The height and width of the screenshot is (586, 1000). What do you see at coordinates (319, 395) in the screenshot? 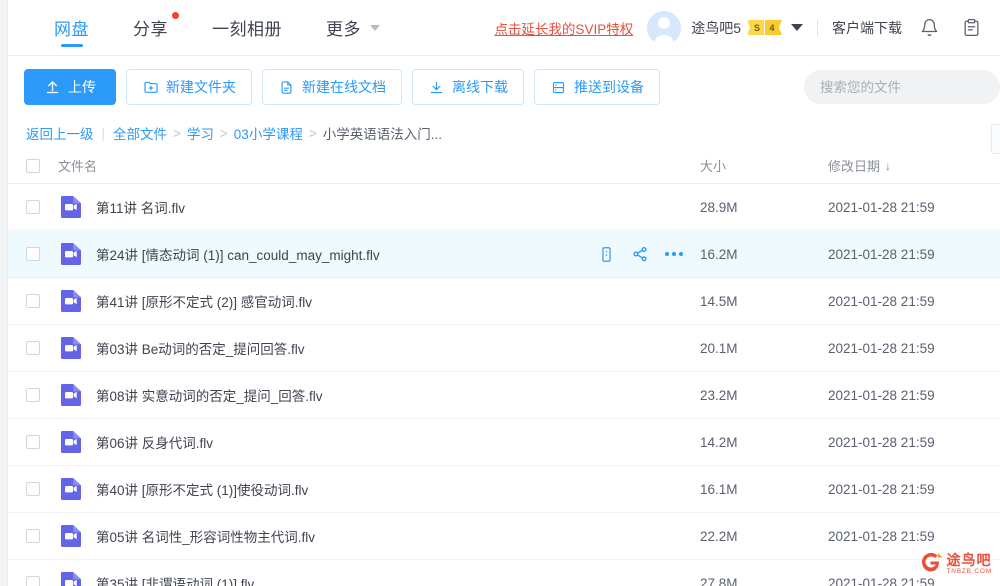
I see `file-name-cell: 第08讲 实意动词的否定_提问_回答.flv` at bounding box center [319, 395].